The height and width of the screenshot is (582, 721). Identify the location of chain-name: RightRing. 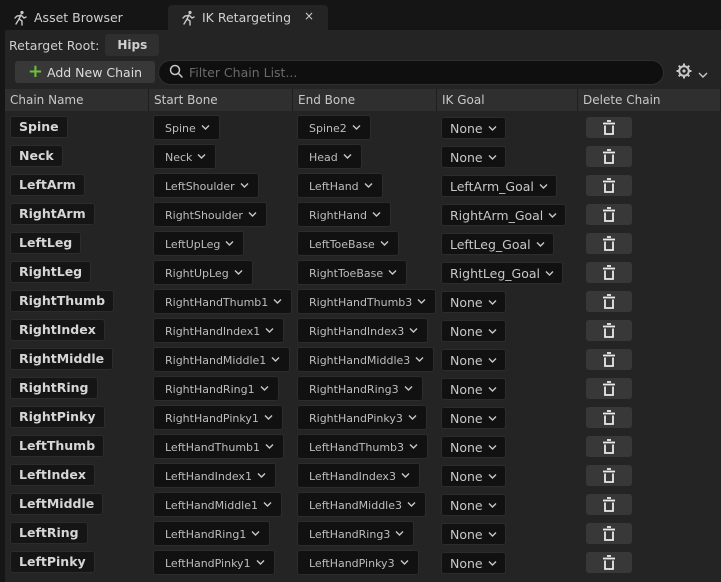
(54, 388).